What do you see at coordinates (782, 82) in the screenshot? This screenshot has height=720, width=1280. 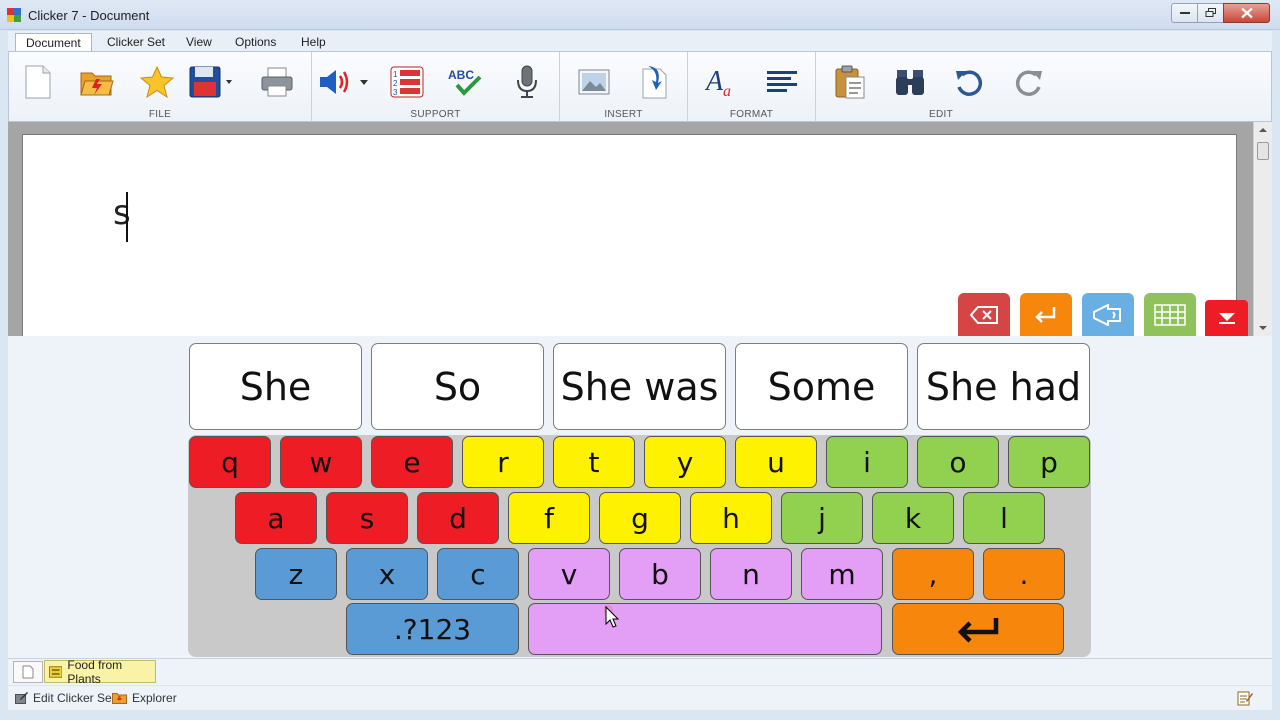 I see `align-text-button` at bounding box center [782, 82].